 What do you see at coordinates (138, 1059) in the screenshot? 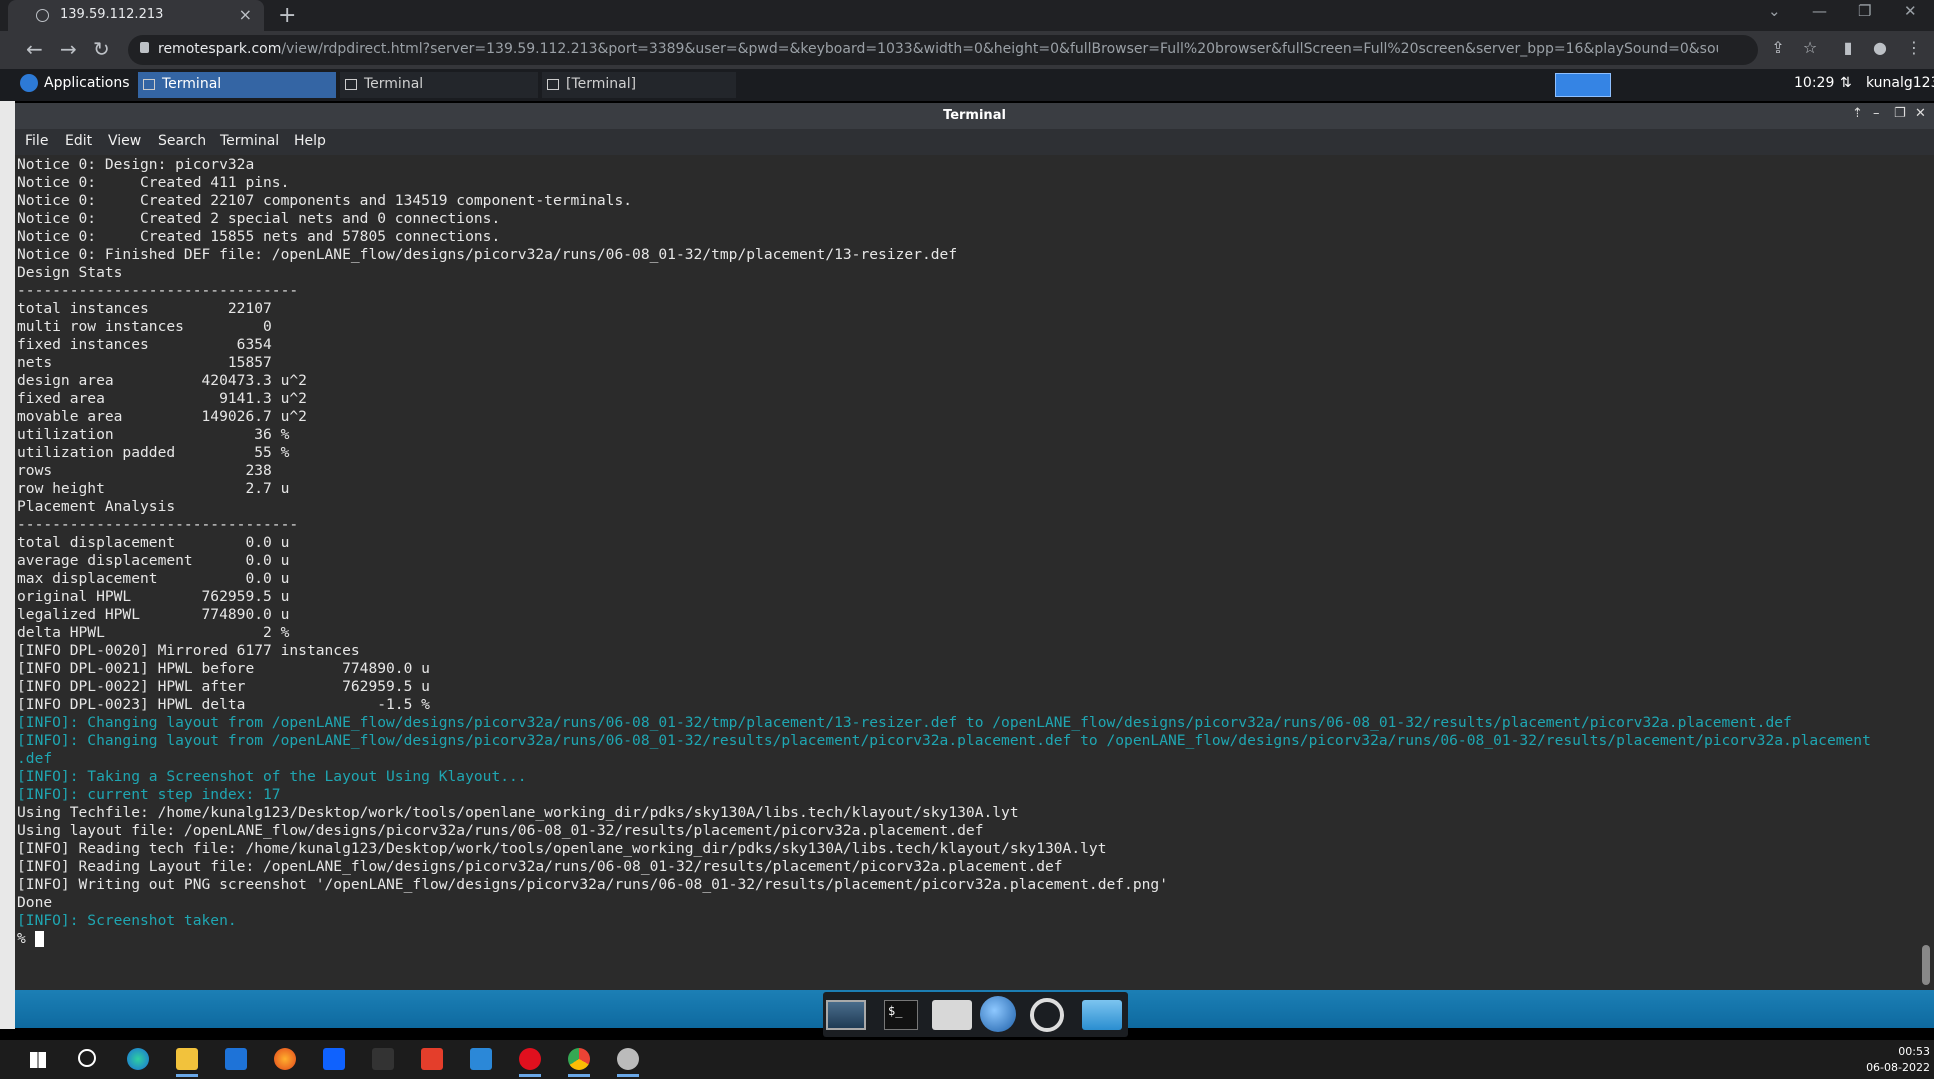
I see `edge-icon` at bounding box center [138, 1059].